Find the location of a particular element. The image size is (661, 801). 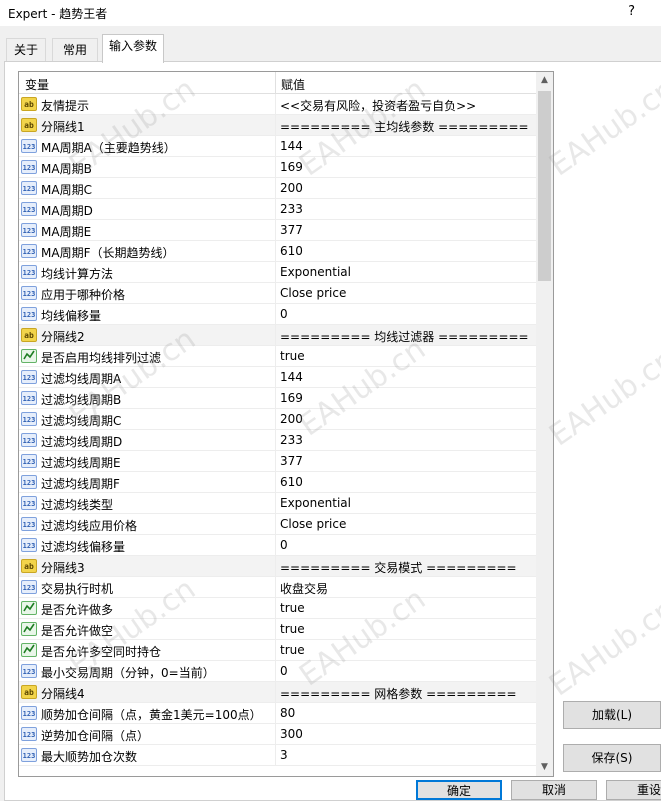

row-value: ========= 网格参数 ========= is located at coordinates (398, 693).